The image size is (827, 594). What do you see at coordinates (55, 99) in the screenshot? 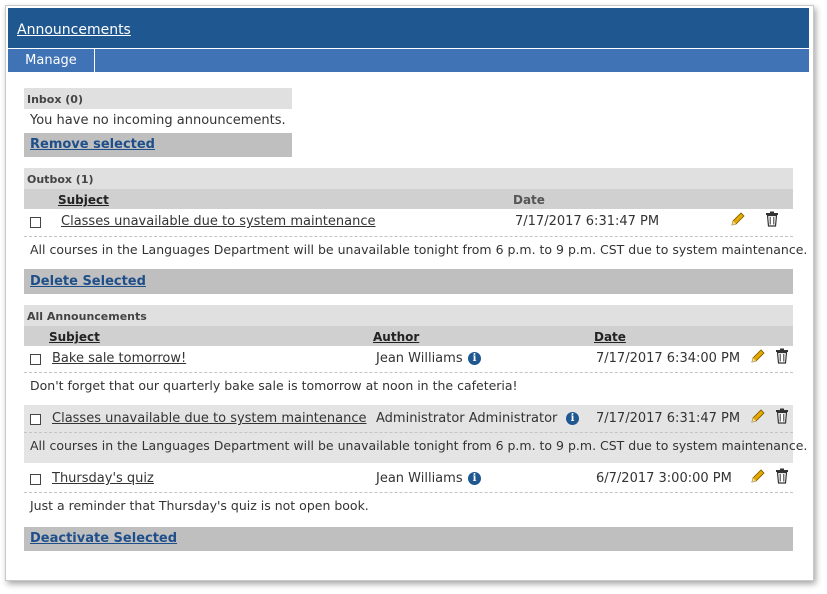
I see `inbox-heading: Inbox (0)` at bounding box center [55, 99].